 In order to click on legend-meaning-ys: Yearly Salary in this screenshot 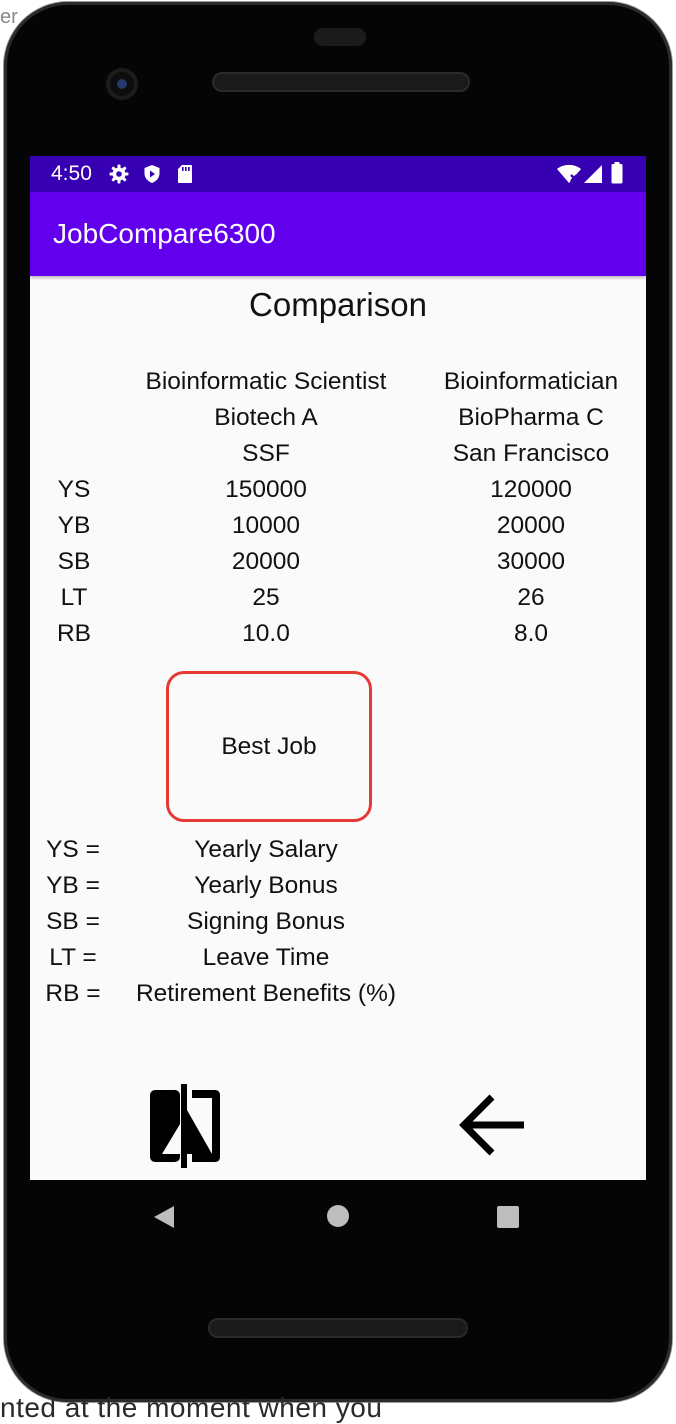, I will do `click(266, 849)`.